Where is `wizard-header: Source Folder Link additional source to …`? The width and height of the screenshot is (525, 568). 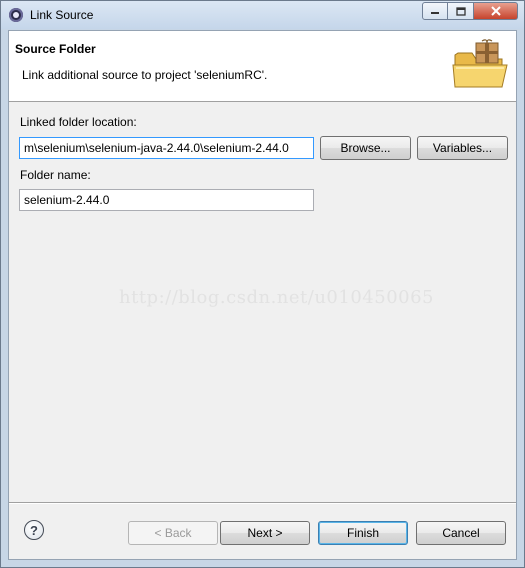 wizard-header: Source Folder Link additional source to … is located at coordinates (262, 66).